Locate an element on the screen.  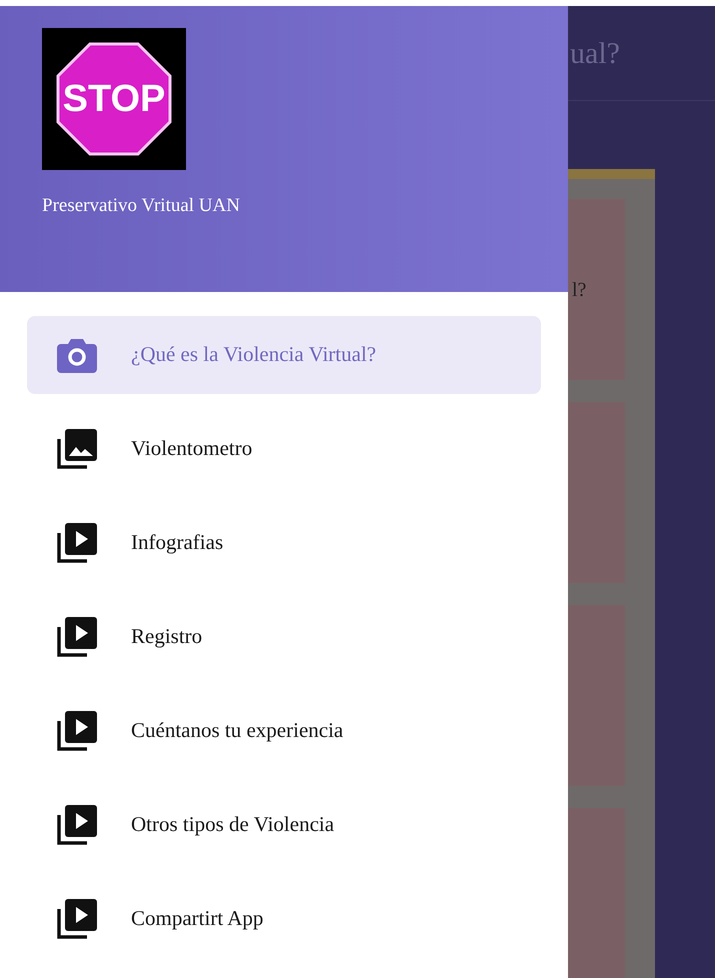
camera-icon is located at coordinates (77, 355).